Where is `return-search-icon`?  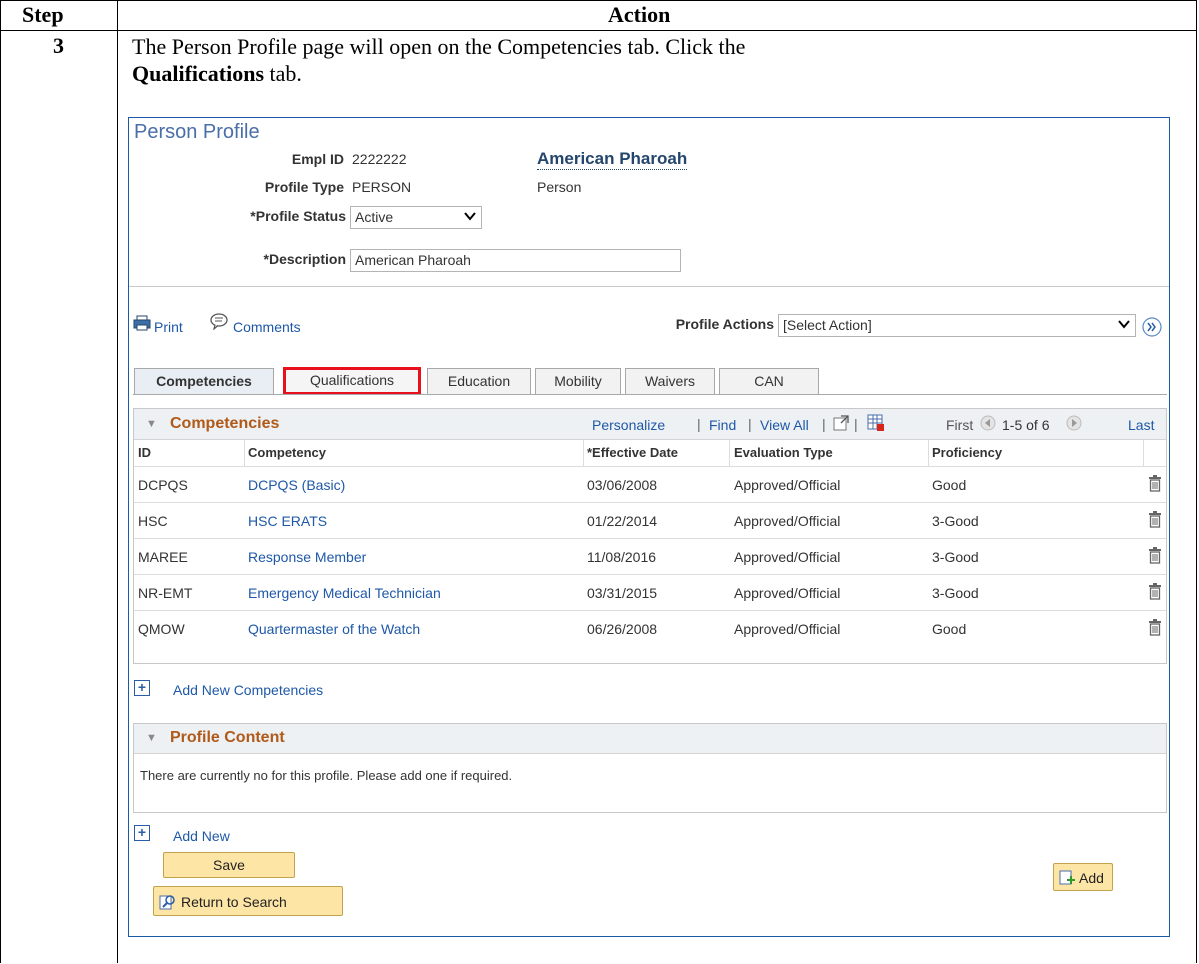
return-search-icon is located at coordinates (167, 902).